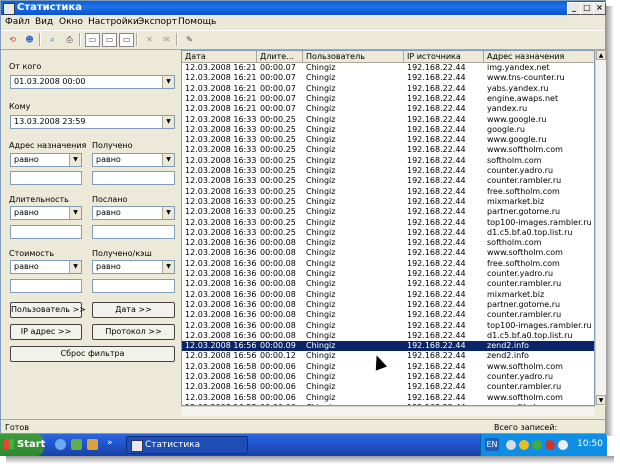  Describe the element at coordinates (133, 160) in the screenshot. I see `received-operator-select: равно ▼` at that location.